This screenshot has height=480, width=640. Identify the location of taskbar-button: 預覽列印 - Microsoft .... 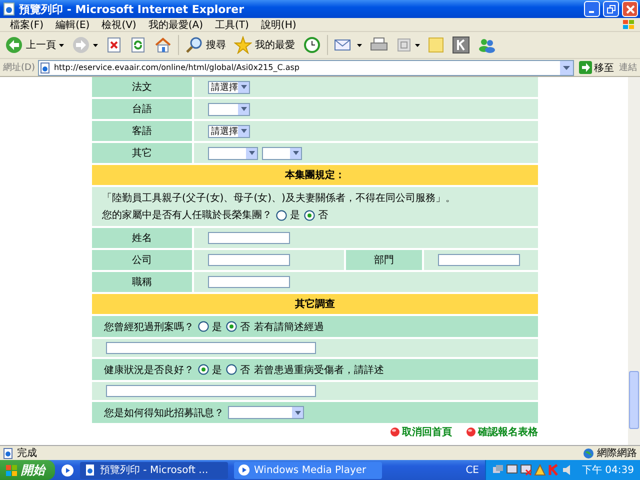
(154, 470).